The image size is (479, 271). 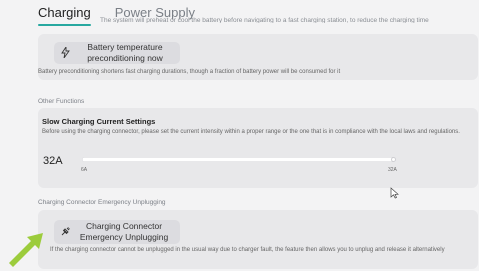 I want to click on current-value: 32A, so click(x=53, y=161).